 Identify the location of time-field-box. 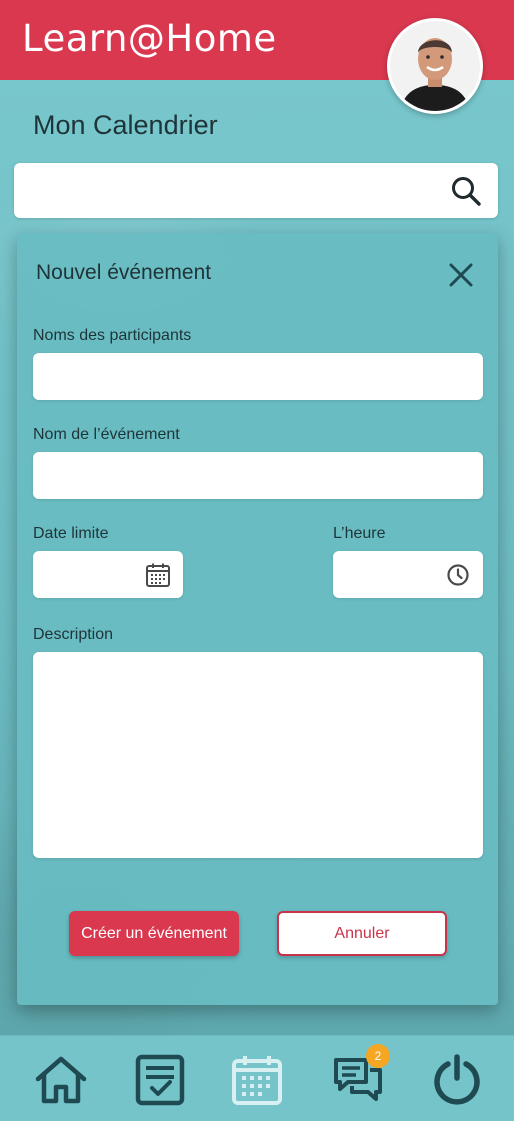
(408, 574).